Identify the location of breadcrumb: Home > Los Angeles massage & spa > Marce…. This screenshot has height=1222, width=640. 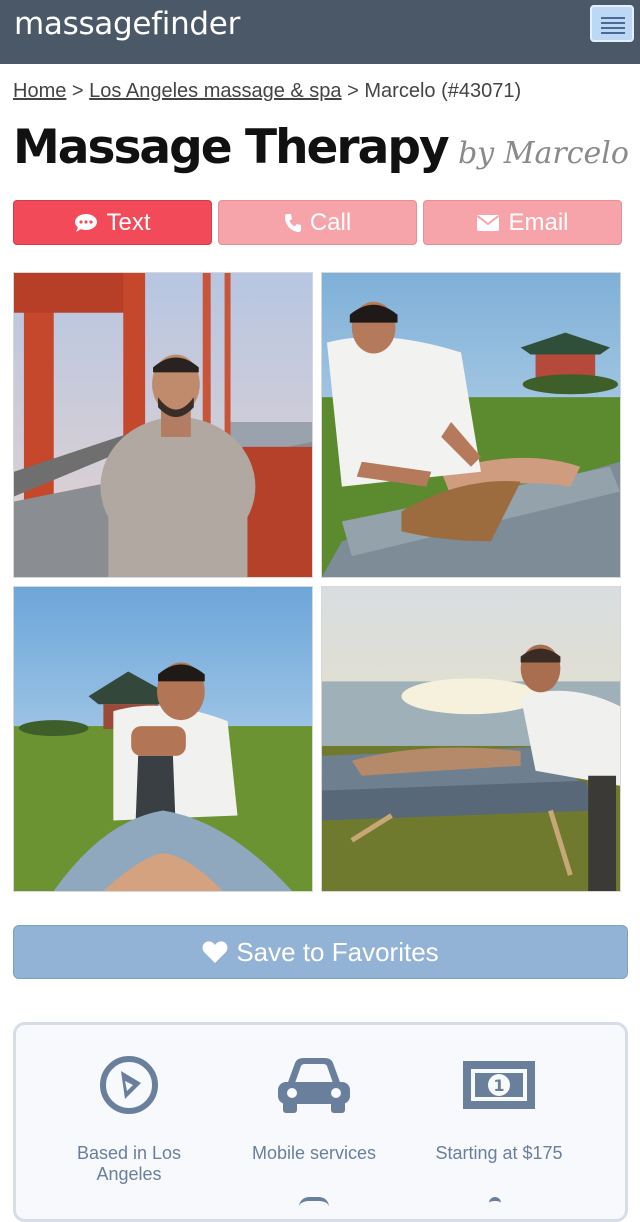
(323, 91).